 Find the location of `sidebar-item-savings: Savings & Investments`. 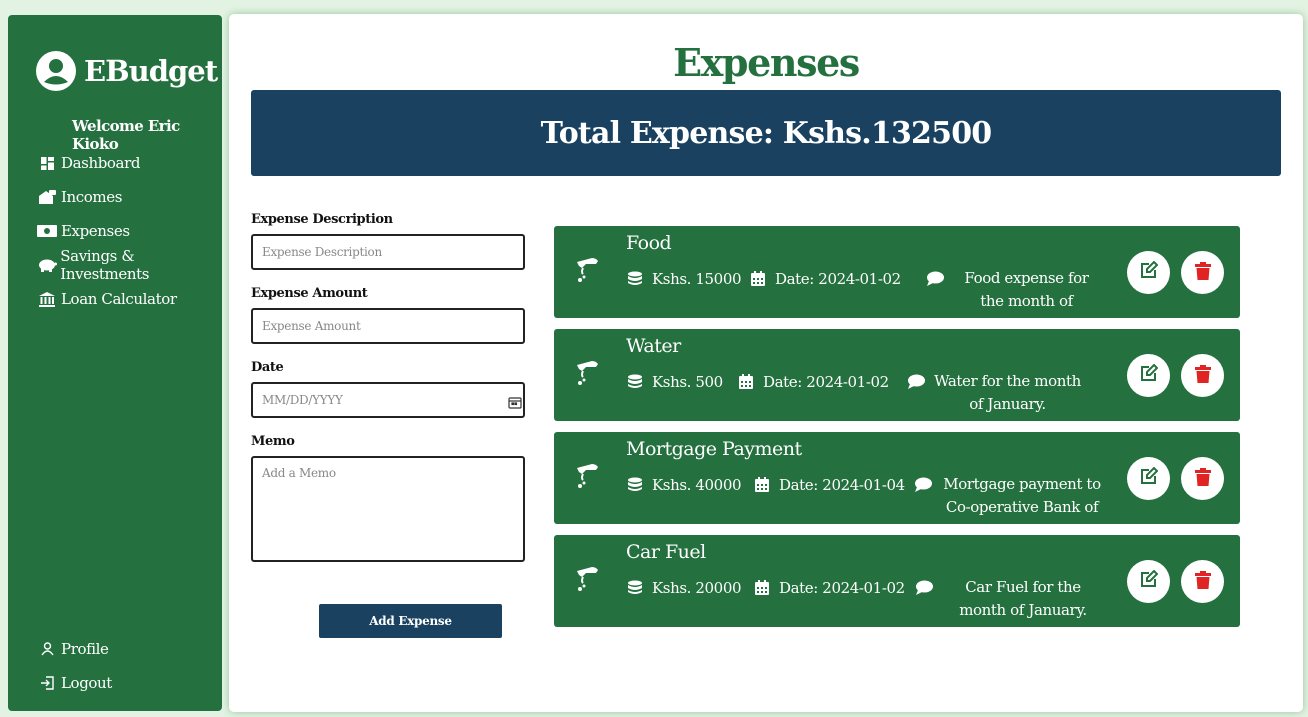

sidebar-item-savings: Savings & Investments is located at coordinates (129, 265).